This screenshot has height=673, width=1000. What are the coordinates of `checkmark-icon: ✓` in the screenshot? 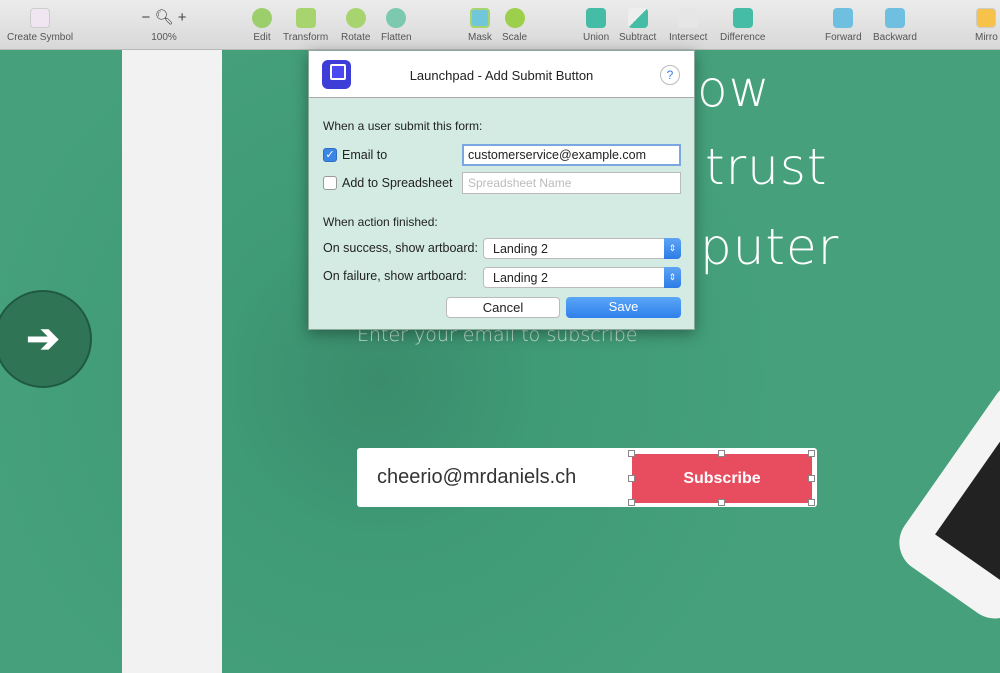 It's located at (330, 155).